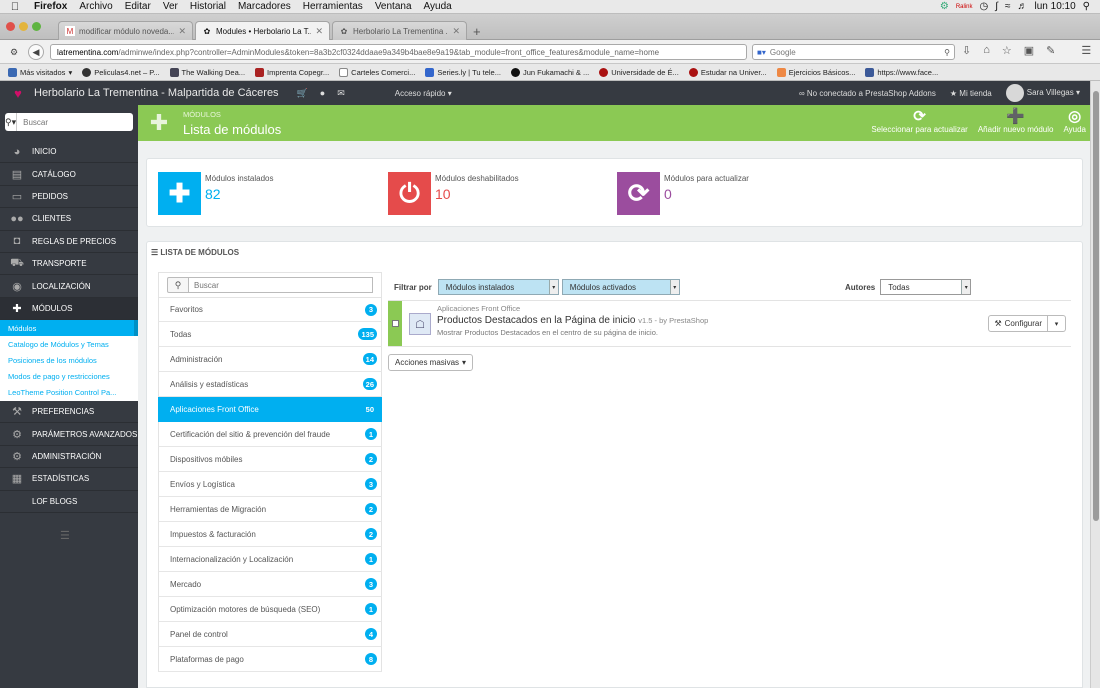  I want to click on sidebar-item-reglas: ◘ Reglas de precios, so click(69, 242).